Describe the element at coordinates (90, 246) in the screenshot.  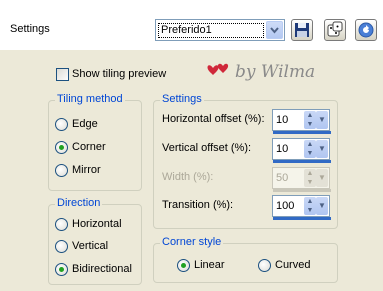
I see `radio-vertical-label: Vertical` at that location.